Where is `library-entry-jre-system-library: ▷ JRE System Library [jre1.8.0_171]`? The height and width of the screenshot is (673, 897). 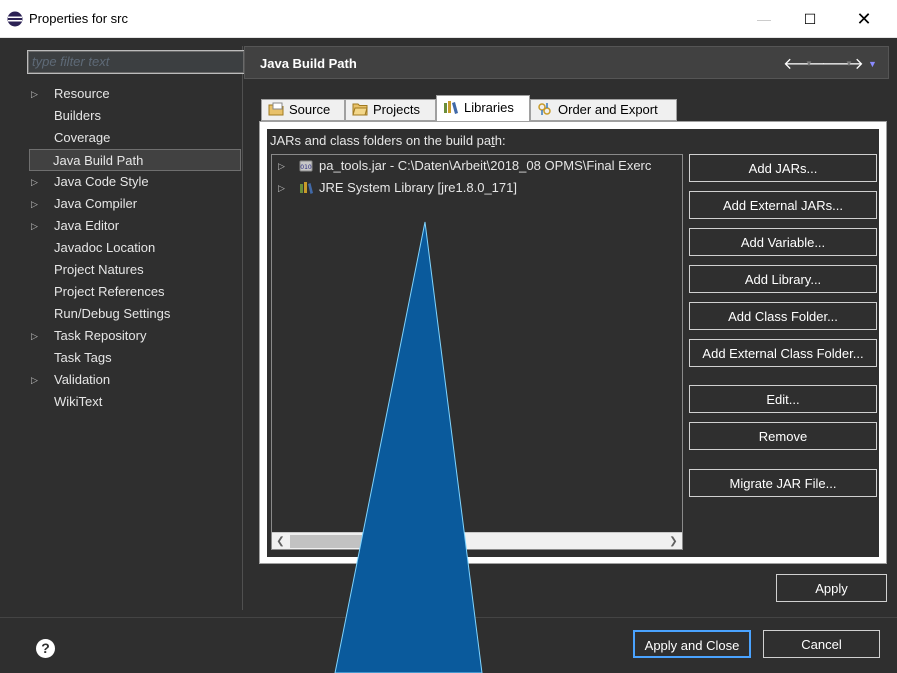 library-entry-jre-system-library: ▷ JRE System Library [jre1.8.0_171] is located at coordinates (477, 188).